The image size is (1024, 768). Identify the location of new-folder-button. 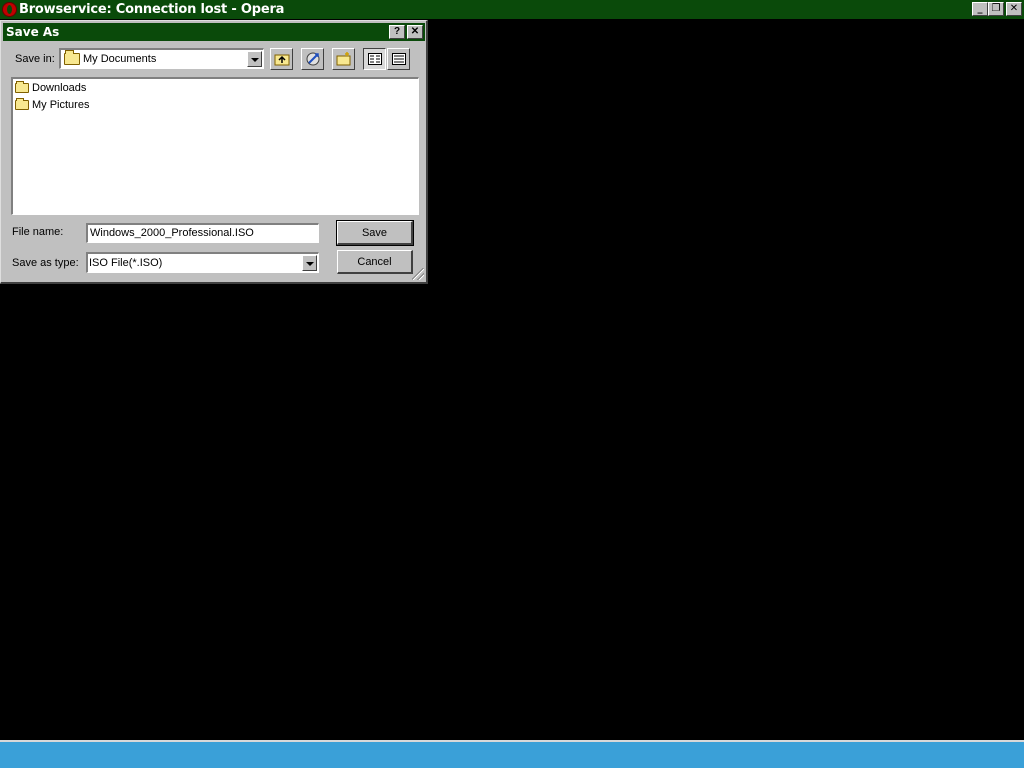
(343, 59).